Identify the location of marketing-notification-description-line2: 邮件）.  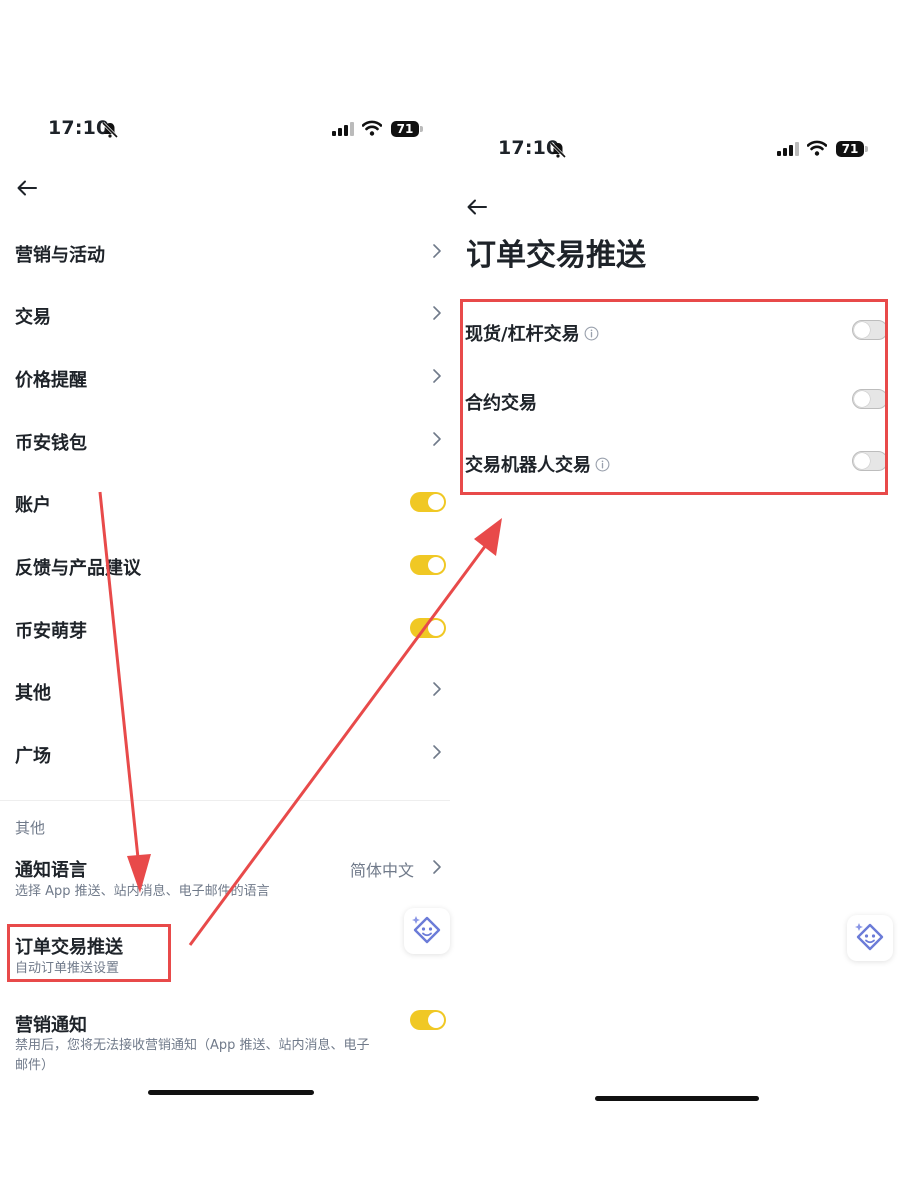
(35, 1065).